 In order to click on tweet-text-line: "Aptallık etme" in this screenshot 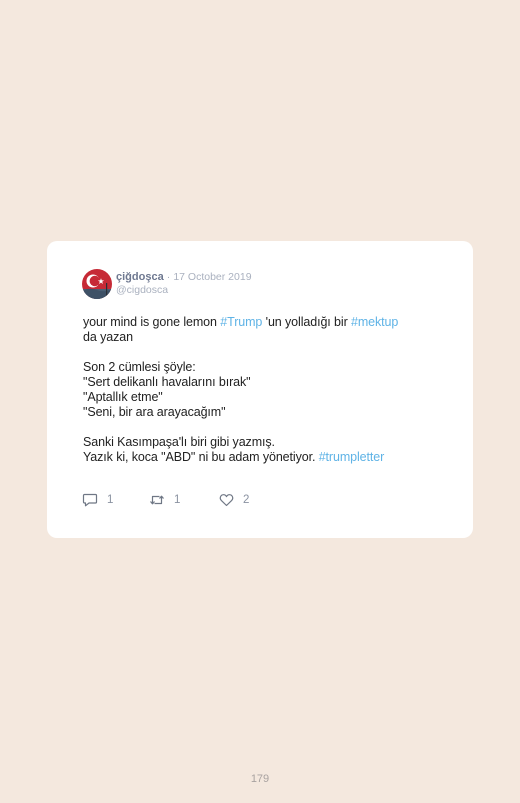, I will do `click(263, 397)`.